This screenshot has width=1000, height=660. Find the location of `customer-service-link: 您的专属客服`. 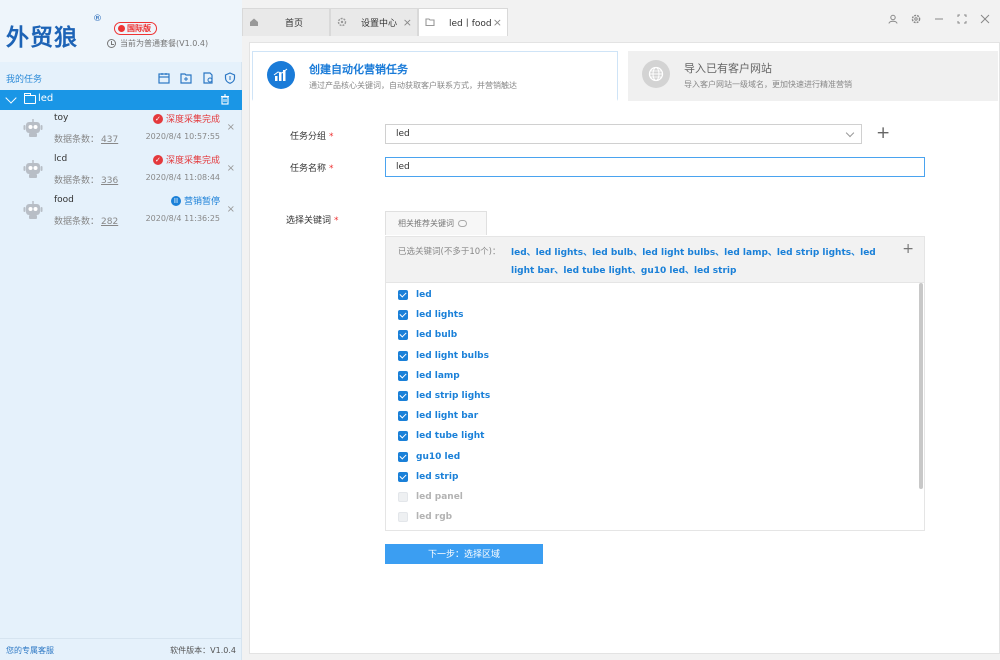

customer-service-link: 您的专属客服 is located at coordinates (30, 650).